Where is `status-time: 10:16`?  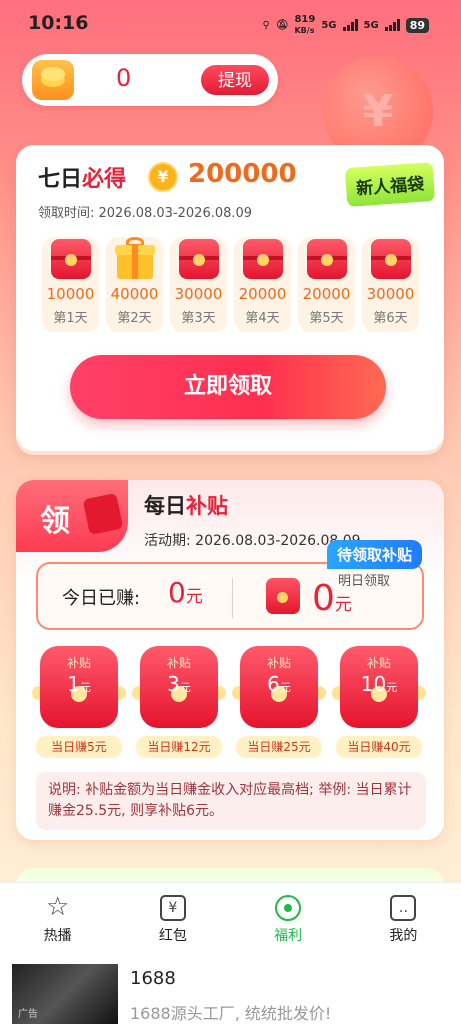
status-time: 10:16 is located at coordinates (58, 23).